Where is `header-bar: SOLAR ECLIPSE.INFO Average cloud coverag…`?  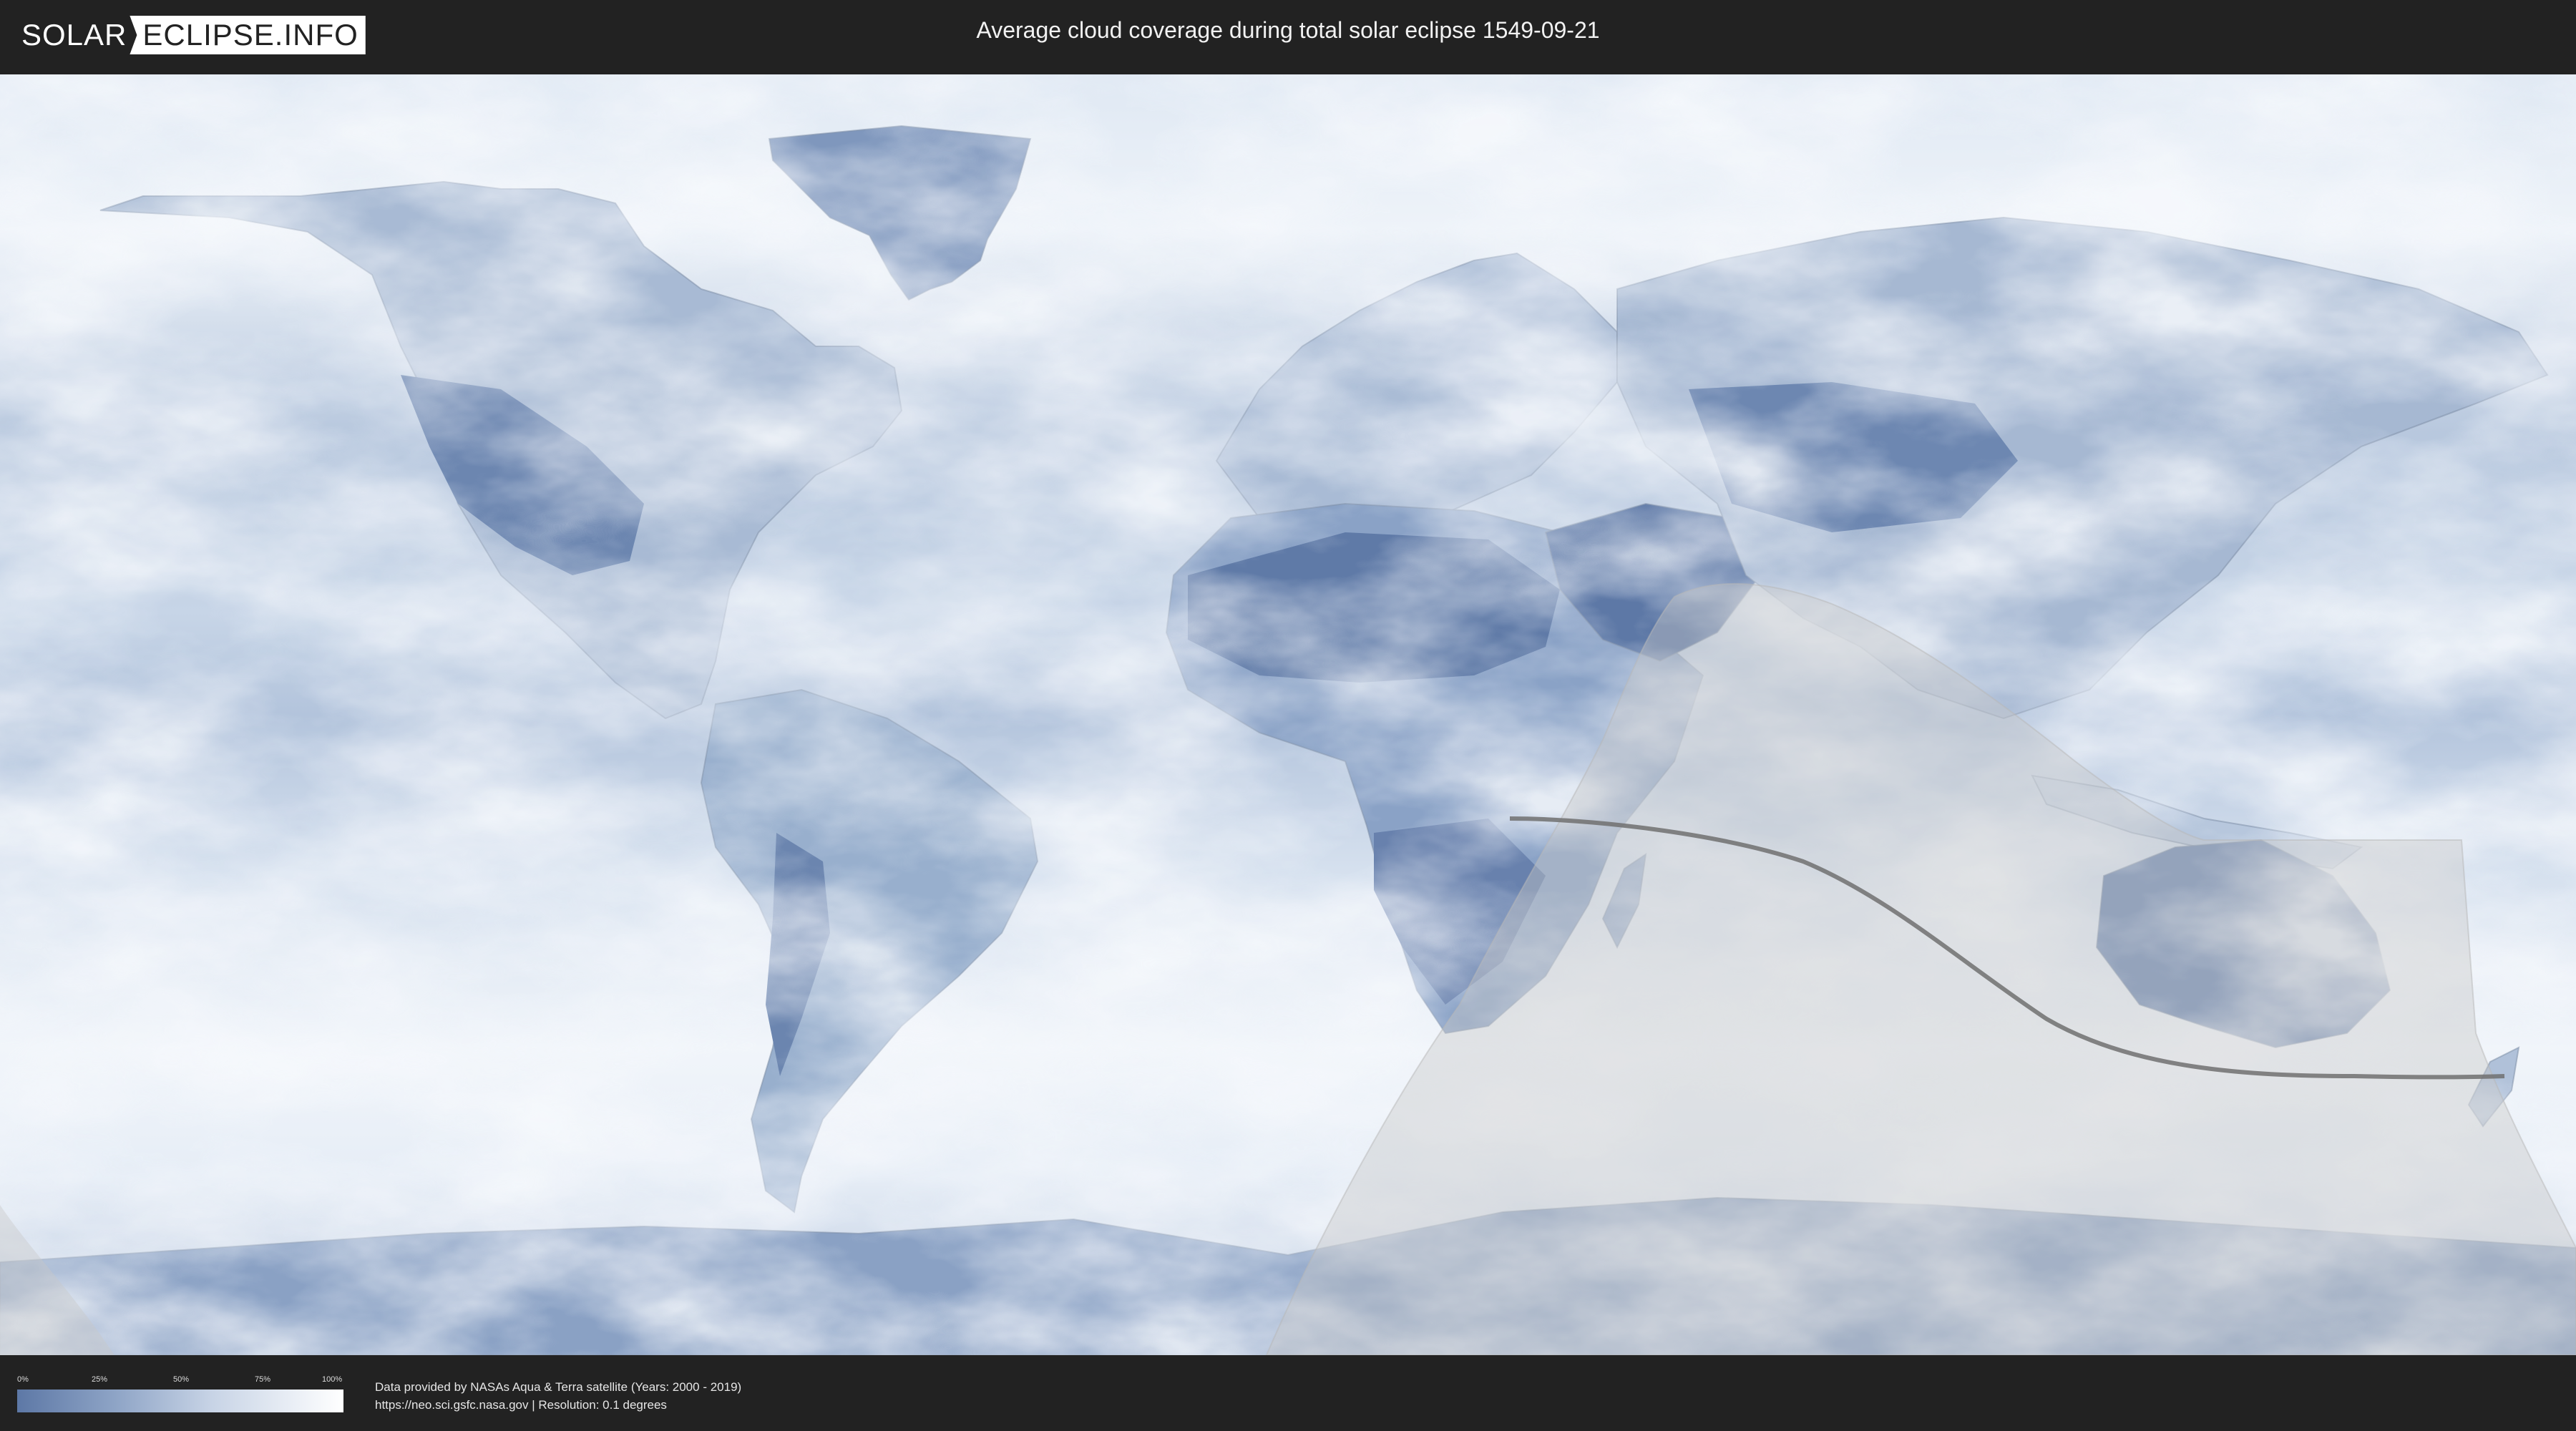 header-bar: SOLAR ECLIPSE.INFO Average cloud coverag… is located at coordinates (1288, 36).